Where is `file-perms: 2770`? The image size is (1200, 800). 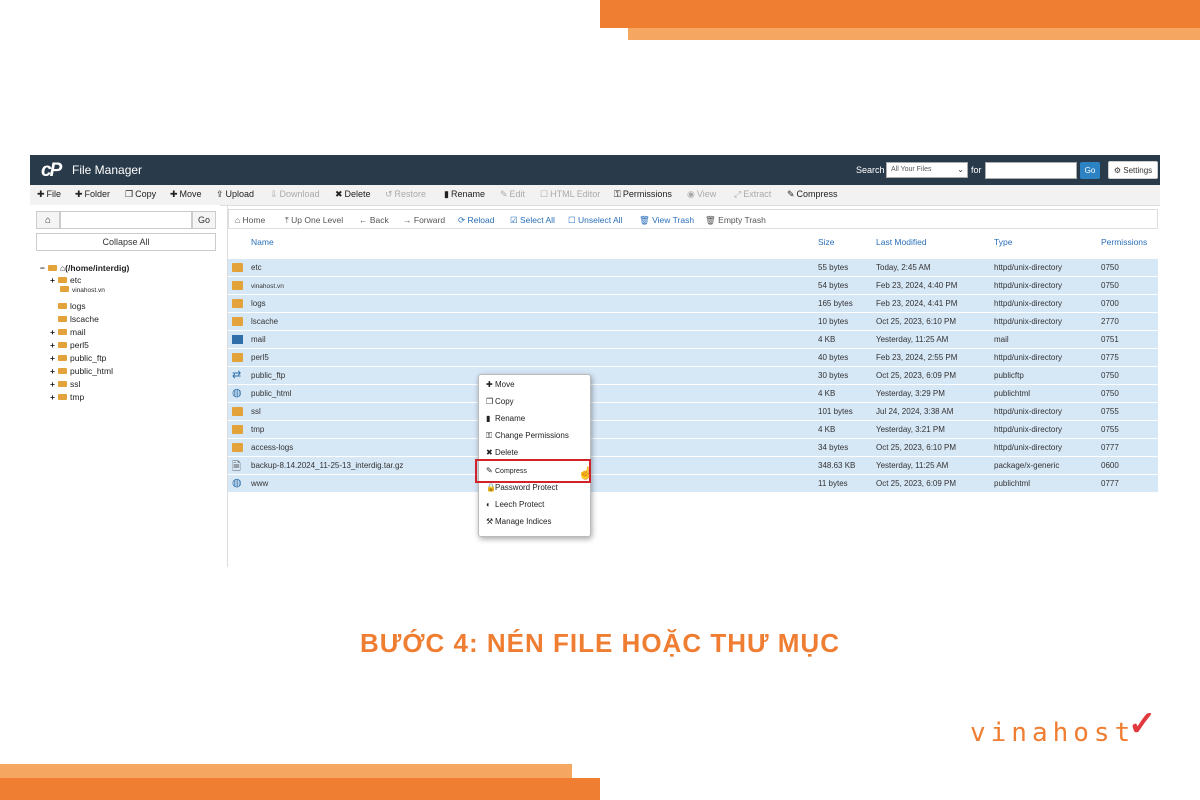 file-perms: 2770 is located at coordinates (1110, 321).